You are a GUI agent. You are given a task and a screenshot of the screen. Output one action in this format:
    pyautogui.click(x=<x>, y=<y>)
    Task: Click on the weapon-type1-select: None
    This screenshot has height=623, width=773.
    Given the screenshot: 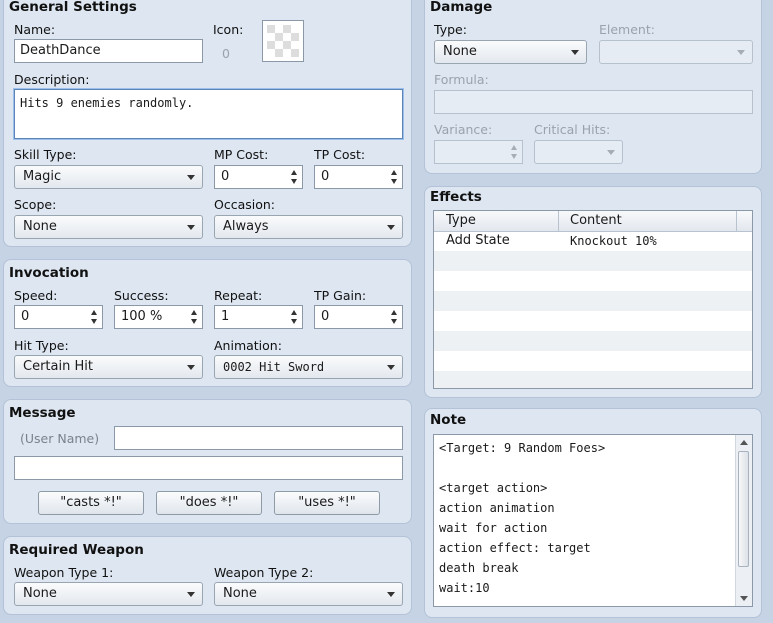 What is the action you would take?
    pyautogui.click(x=108, y=594)
    